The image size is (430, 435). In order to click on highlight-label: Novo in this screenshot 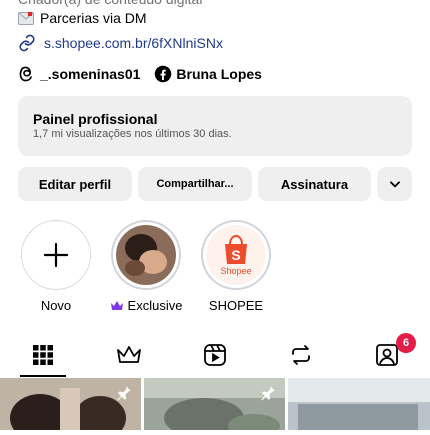, I will do `click(56, 305)`.